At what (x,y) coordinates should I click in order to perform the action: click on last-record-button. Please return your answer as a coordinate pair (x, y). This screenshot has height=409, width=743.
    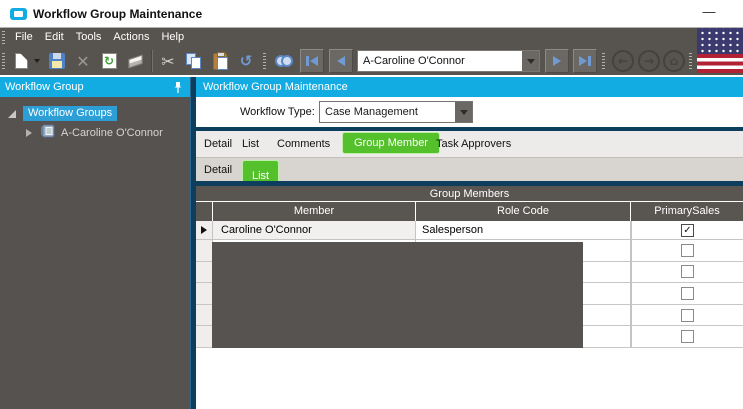
    Looking at the image, I should click on (585, 61).